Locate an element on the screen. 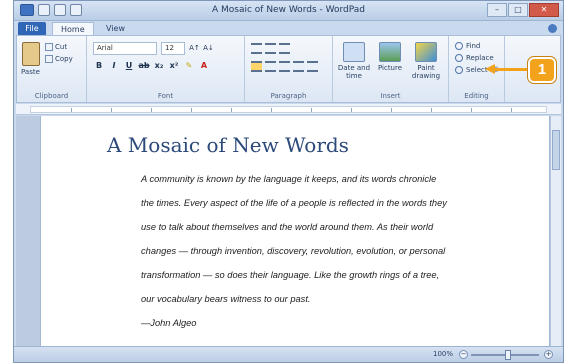 Image resolution: width=570 pixels, height=363 pixels. picture-label: Picture is located at coordinates (390, 68).